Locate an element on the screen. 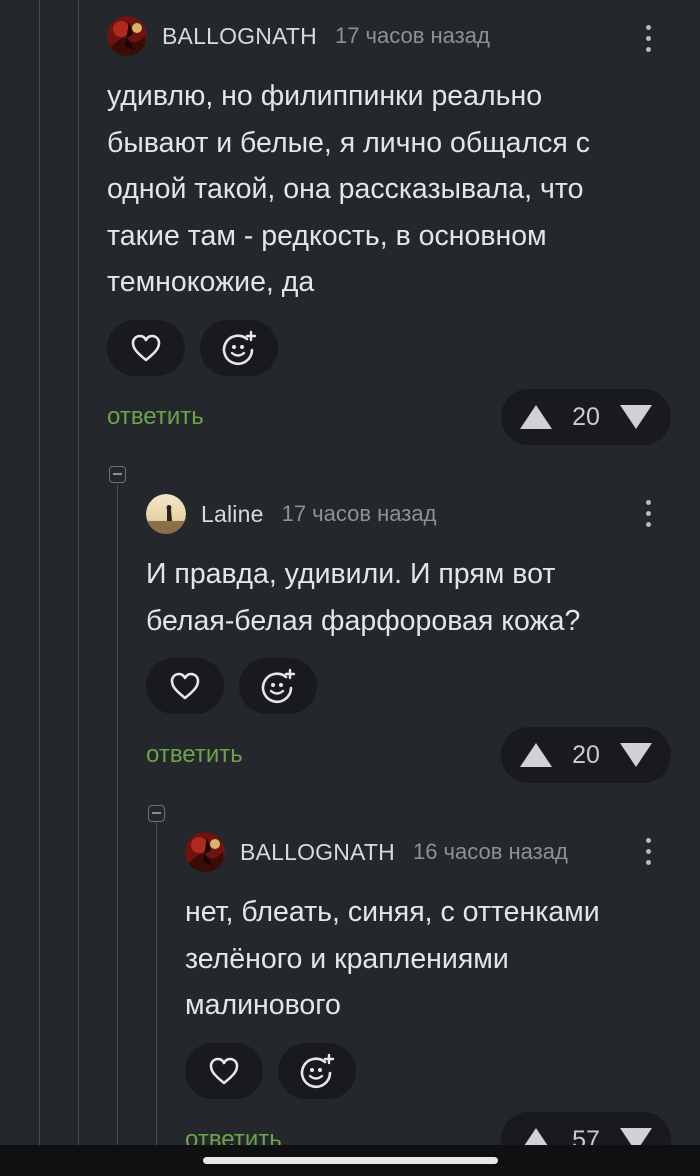 This screenshot has width=700, height=1176. comment-time: 16 часов назад is located at coordinates (490, 851).